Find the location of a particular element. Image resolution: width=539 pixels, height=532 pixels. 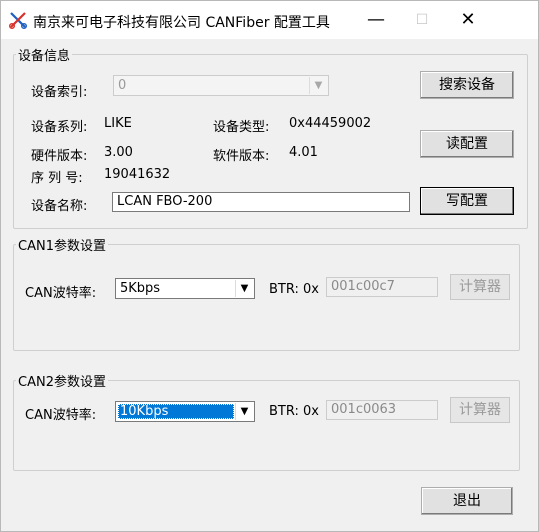

hw-version-label: 硬件版本: is located at coordinates (59, 156).